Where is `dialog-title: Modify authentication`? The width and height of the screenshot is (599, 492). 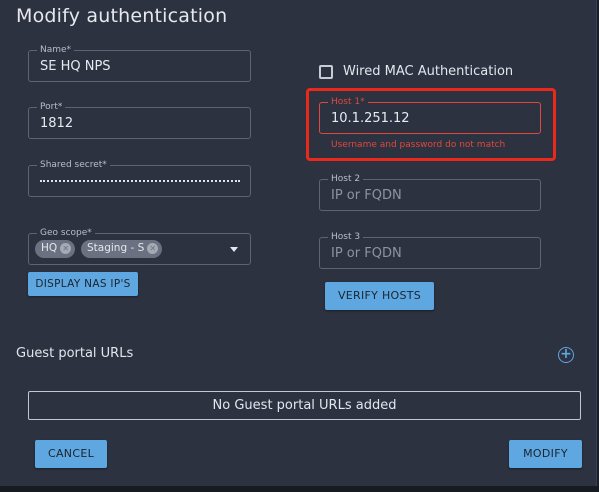
dialog-title: Modify authentication is located at coordinates (122, 16).